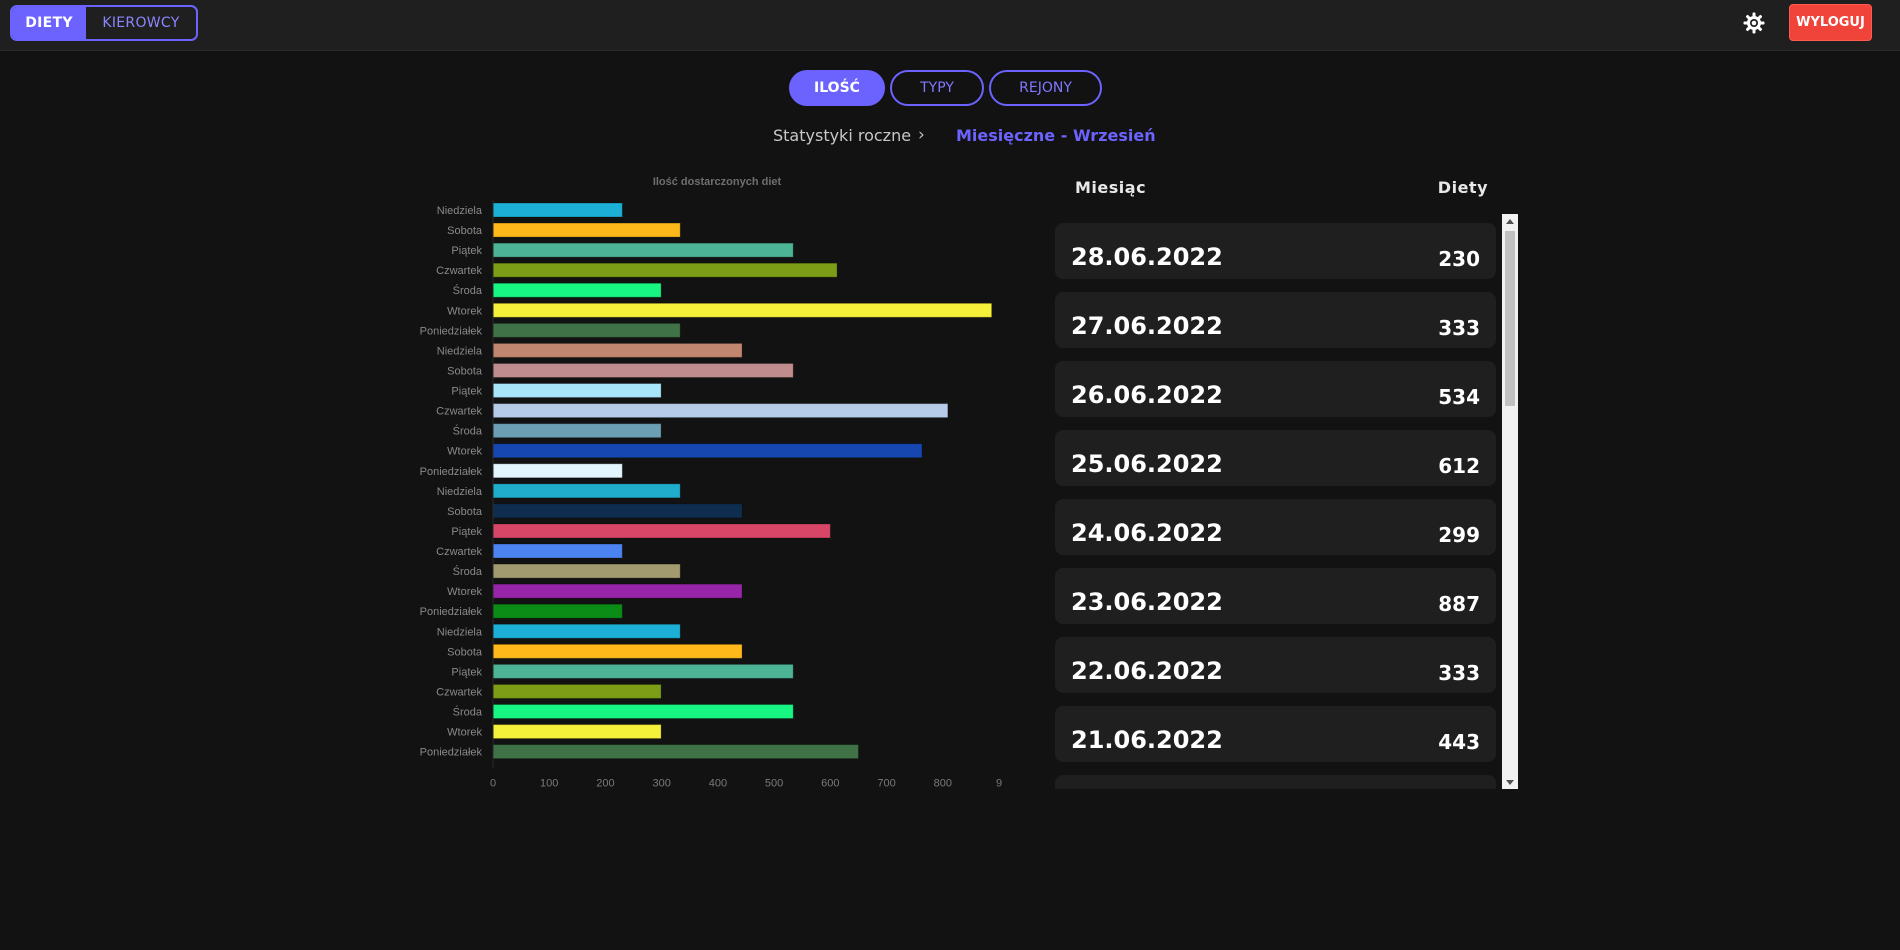 The height and width of the screenshot is (950, 1900). What do you see at coordinates (1275, 251) in the screenshot?
I see `list-item: 28.06.2022 230` at bounding box center [1275, 251].